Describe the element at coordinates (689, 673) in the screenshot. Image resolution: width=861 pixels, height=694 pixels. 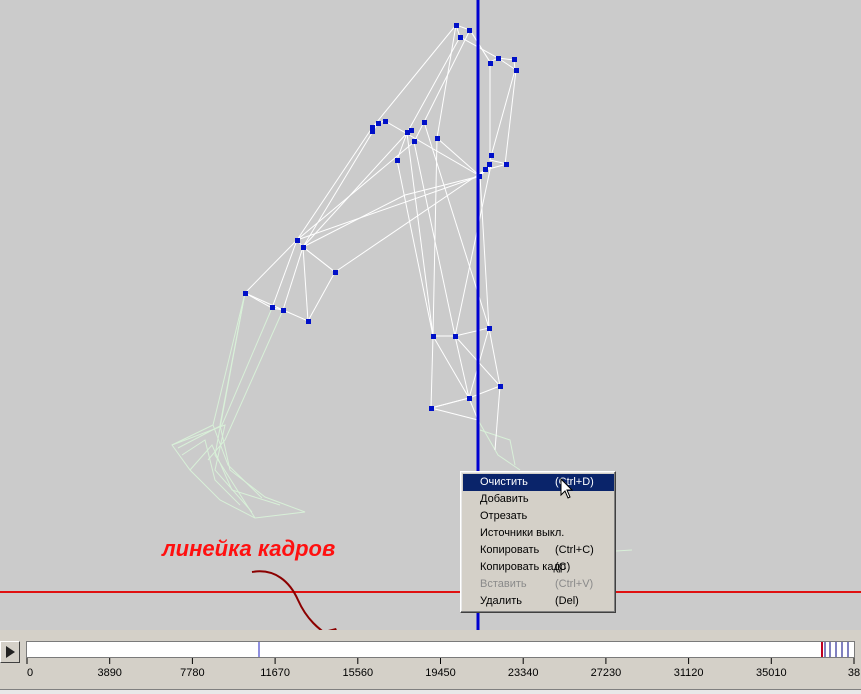
I see `ruler-tick-label: 31120` at that location.